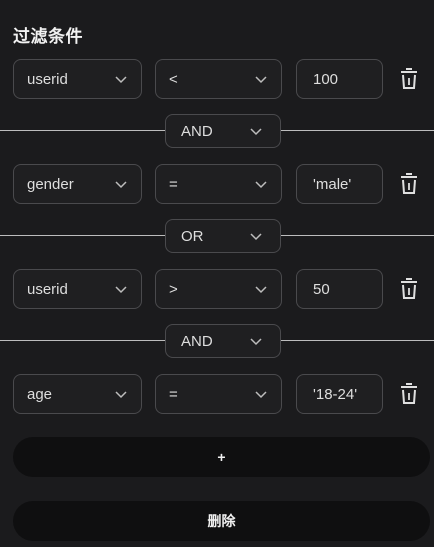 The width and height of the screenshot is (434, 547). What do you see at coordinates (173, 79) in the screenshot?
I see `operator-select-value: <` at bounding box center [173, 79].